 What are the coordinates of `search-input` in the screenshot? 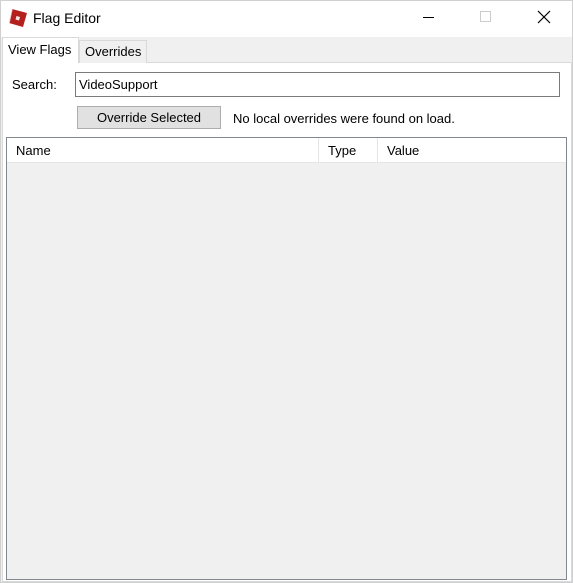 It's located at (317, 84).